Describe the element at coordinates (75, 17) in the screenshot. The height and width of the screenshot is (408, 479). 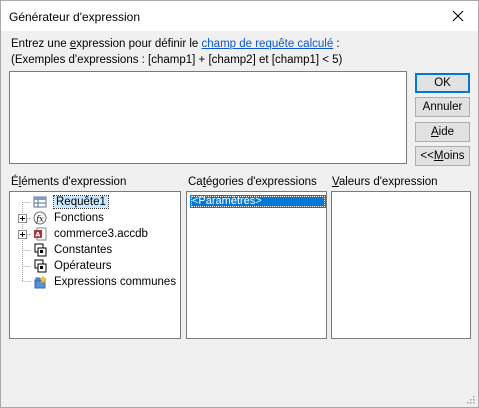
I see `dialog-title: Générateur d'expression` at that location.